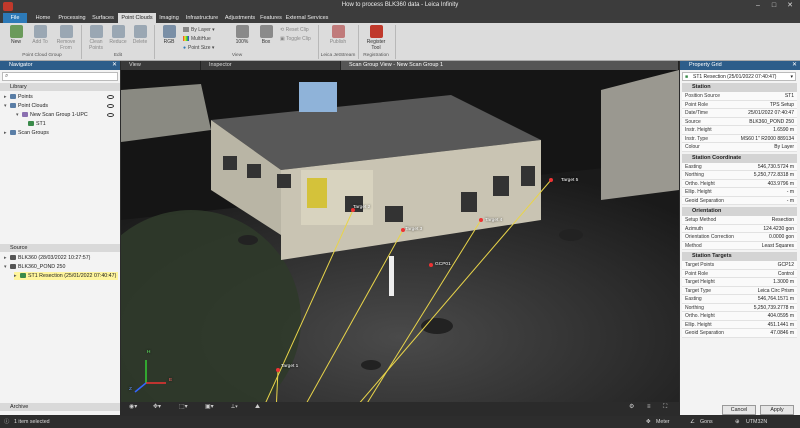  I want to click on toggle-clip-button: ▣ Toggle Clip, so click(295, 39).